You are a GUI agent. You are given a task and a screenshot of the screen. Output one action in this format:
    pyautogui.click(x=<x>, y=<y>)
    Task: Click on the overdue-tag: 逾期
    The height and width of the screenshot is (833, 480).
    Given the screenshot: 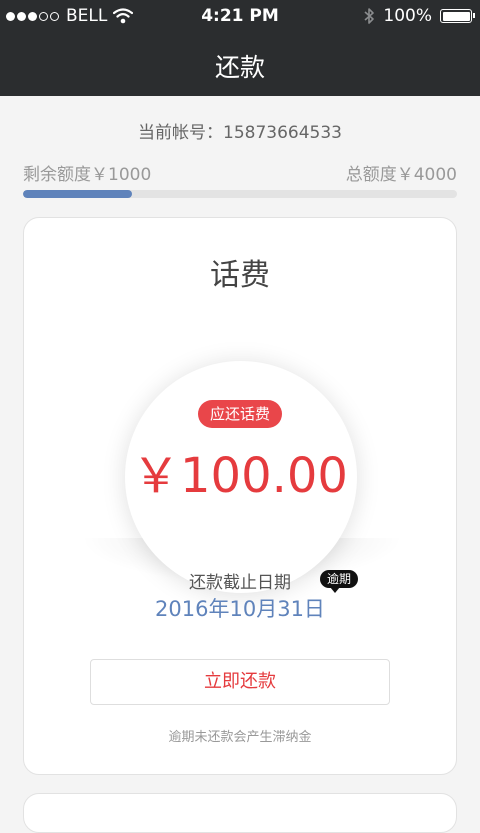 What is the action you would take?
    pyautogui.click(x=339, y=581)
    